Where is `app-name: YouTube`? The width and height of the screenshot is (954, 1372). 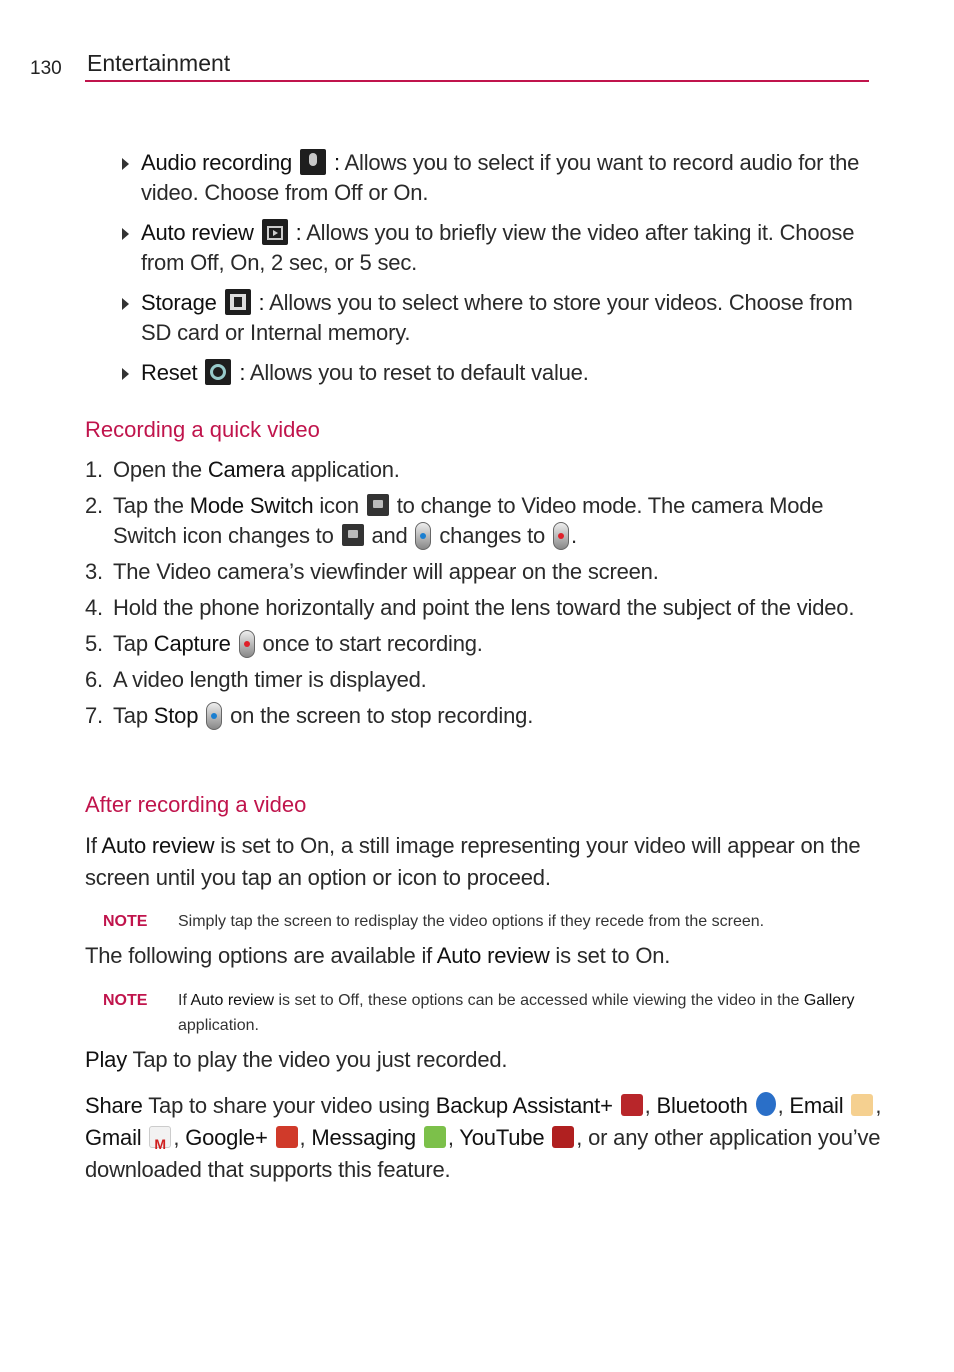 app-name: YouTube is located at coordinates (502, 1137).